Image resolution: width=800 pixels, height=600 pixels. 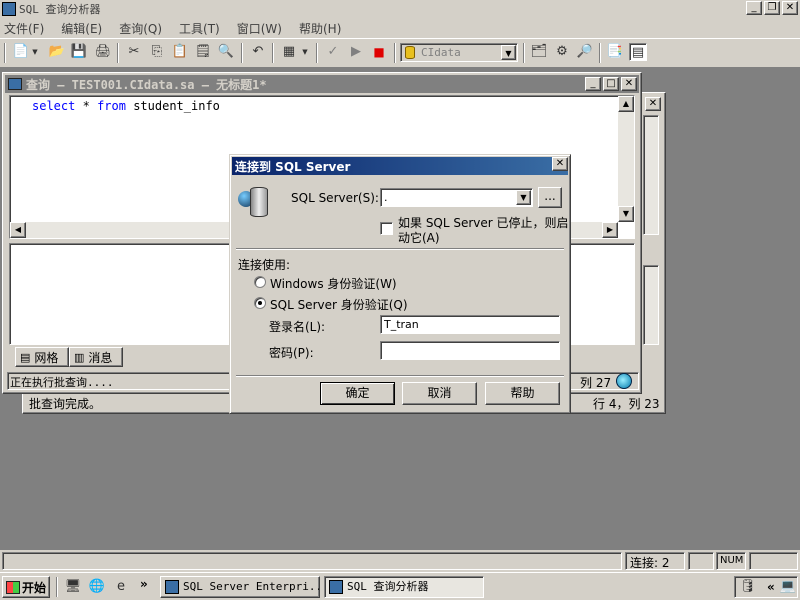 I want to click on find-icon: 🔍, so click(x=226, y=52).